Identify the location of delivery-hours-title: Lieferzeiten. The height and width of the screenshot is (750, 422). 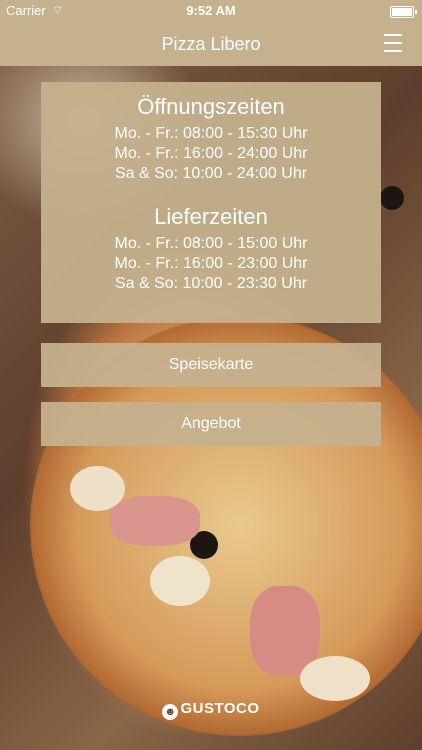
(211, 216).